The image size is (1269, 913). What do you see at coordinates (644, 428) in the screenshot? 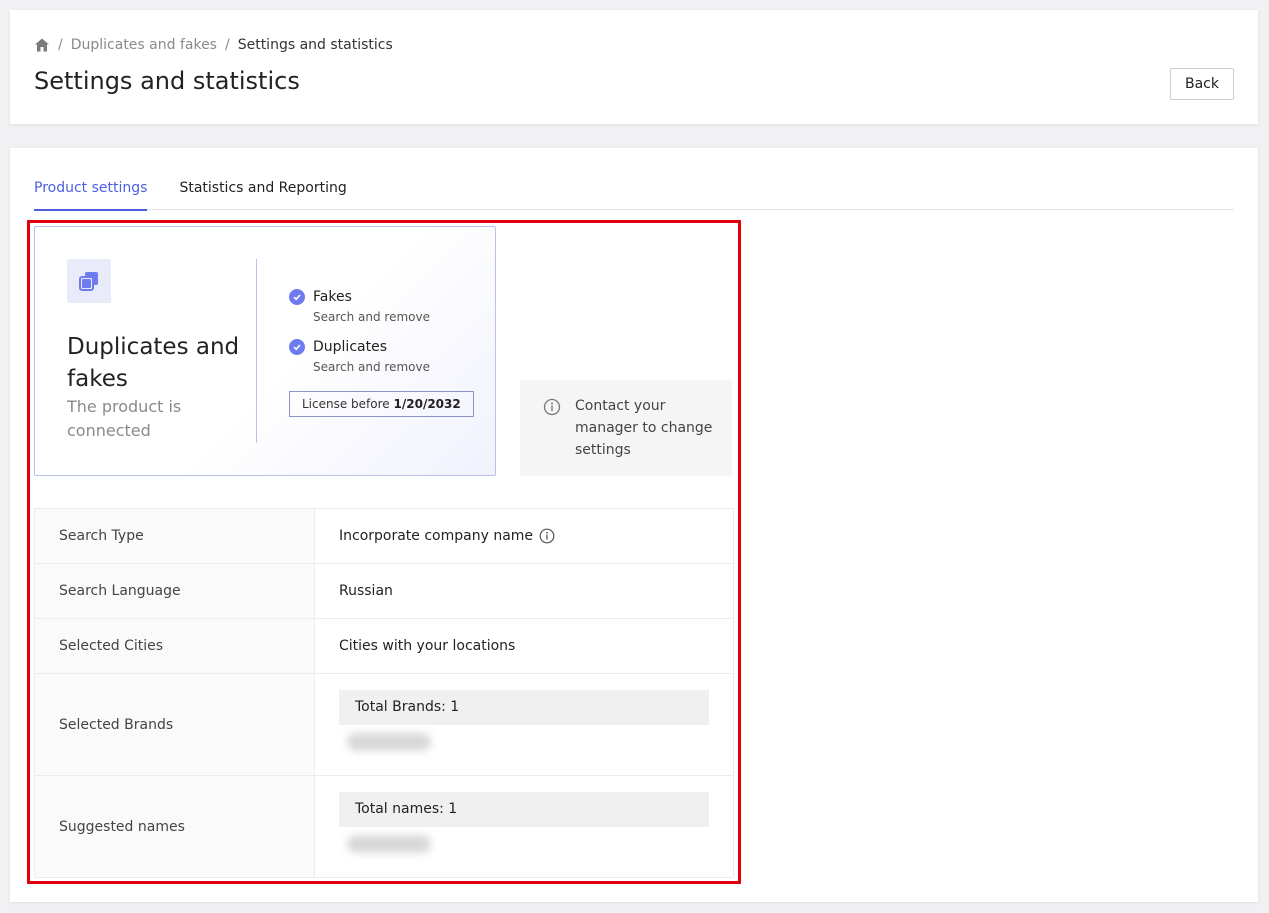
I see `notice-text: Contact your manager to change settings` at bounding box center [644, 428].